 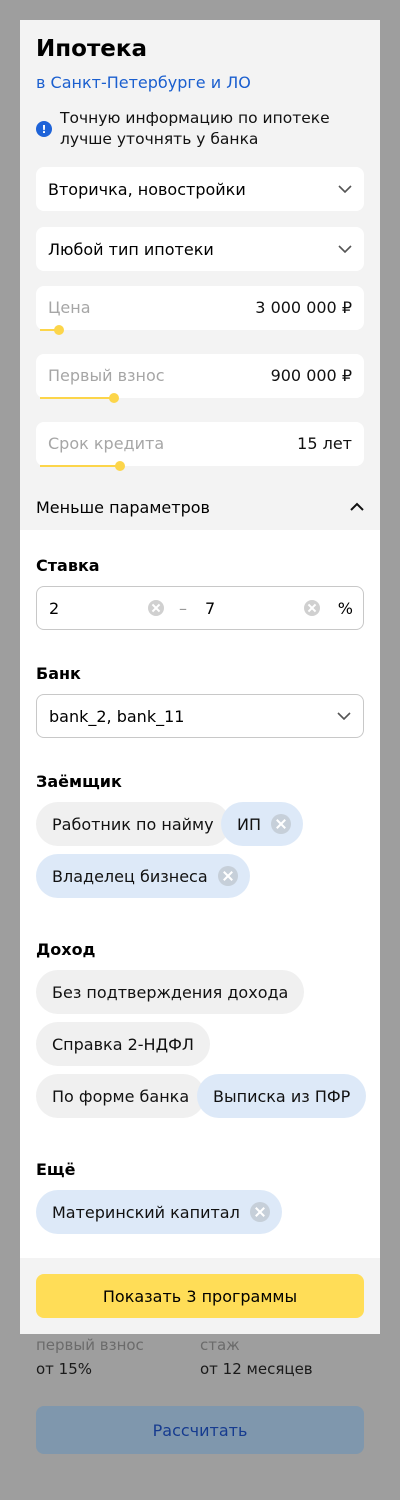 What do you see at coordinates (200, 1430) in the screenshot?
I see `calculate-button: Рассчитать` at bounding box center [200, 1430].